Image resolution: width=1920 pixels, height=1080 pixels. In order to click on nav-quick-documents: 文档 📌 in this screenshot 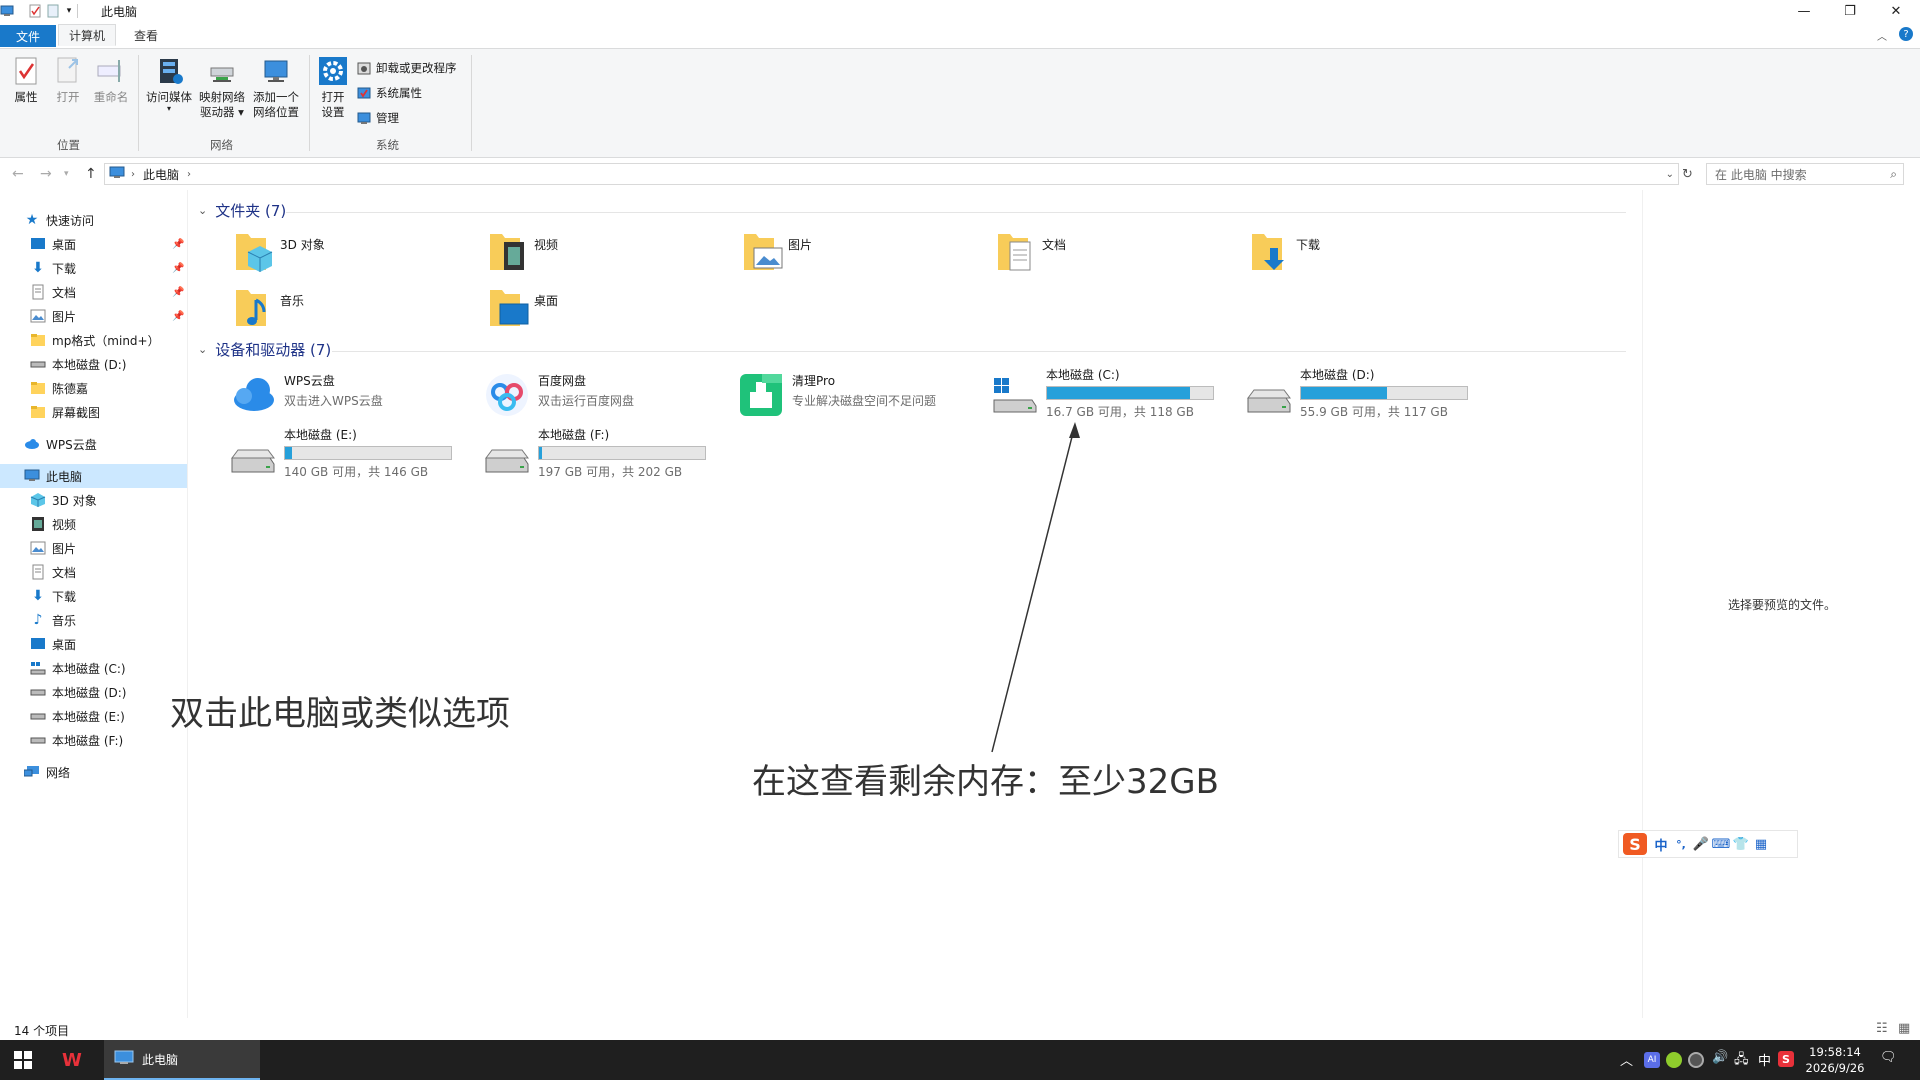, I will do `click(93, 292)`.